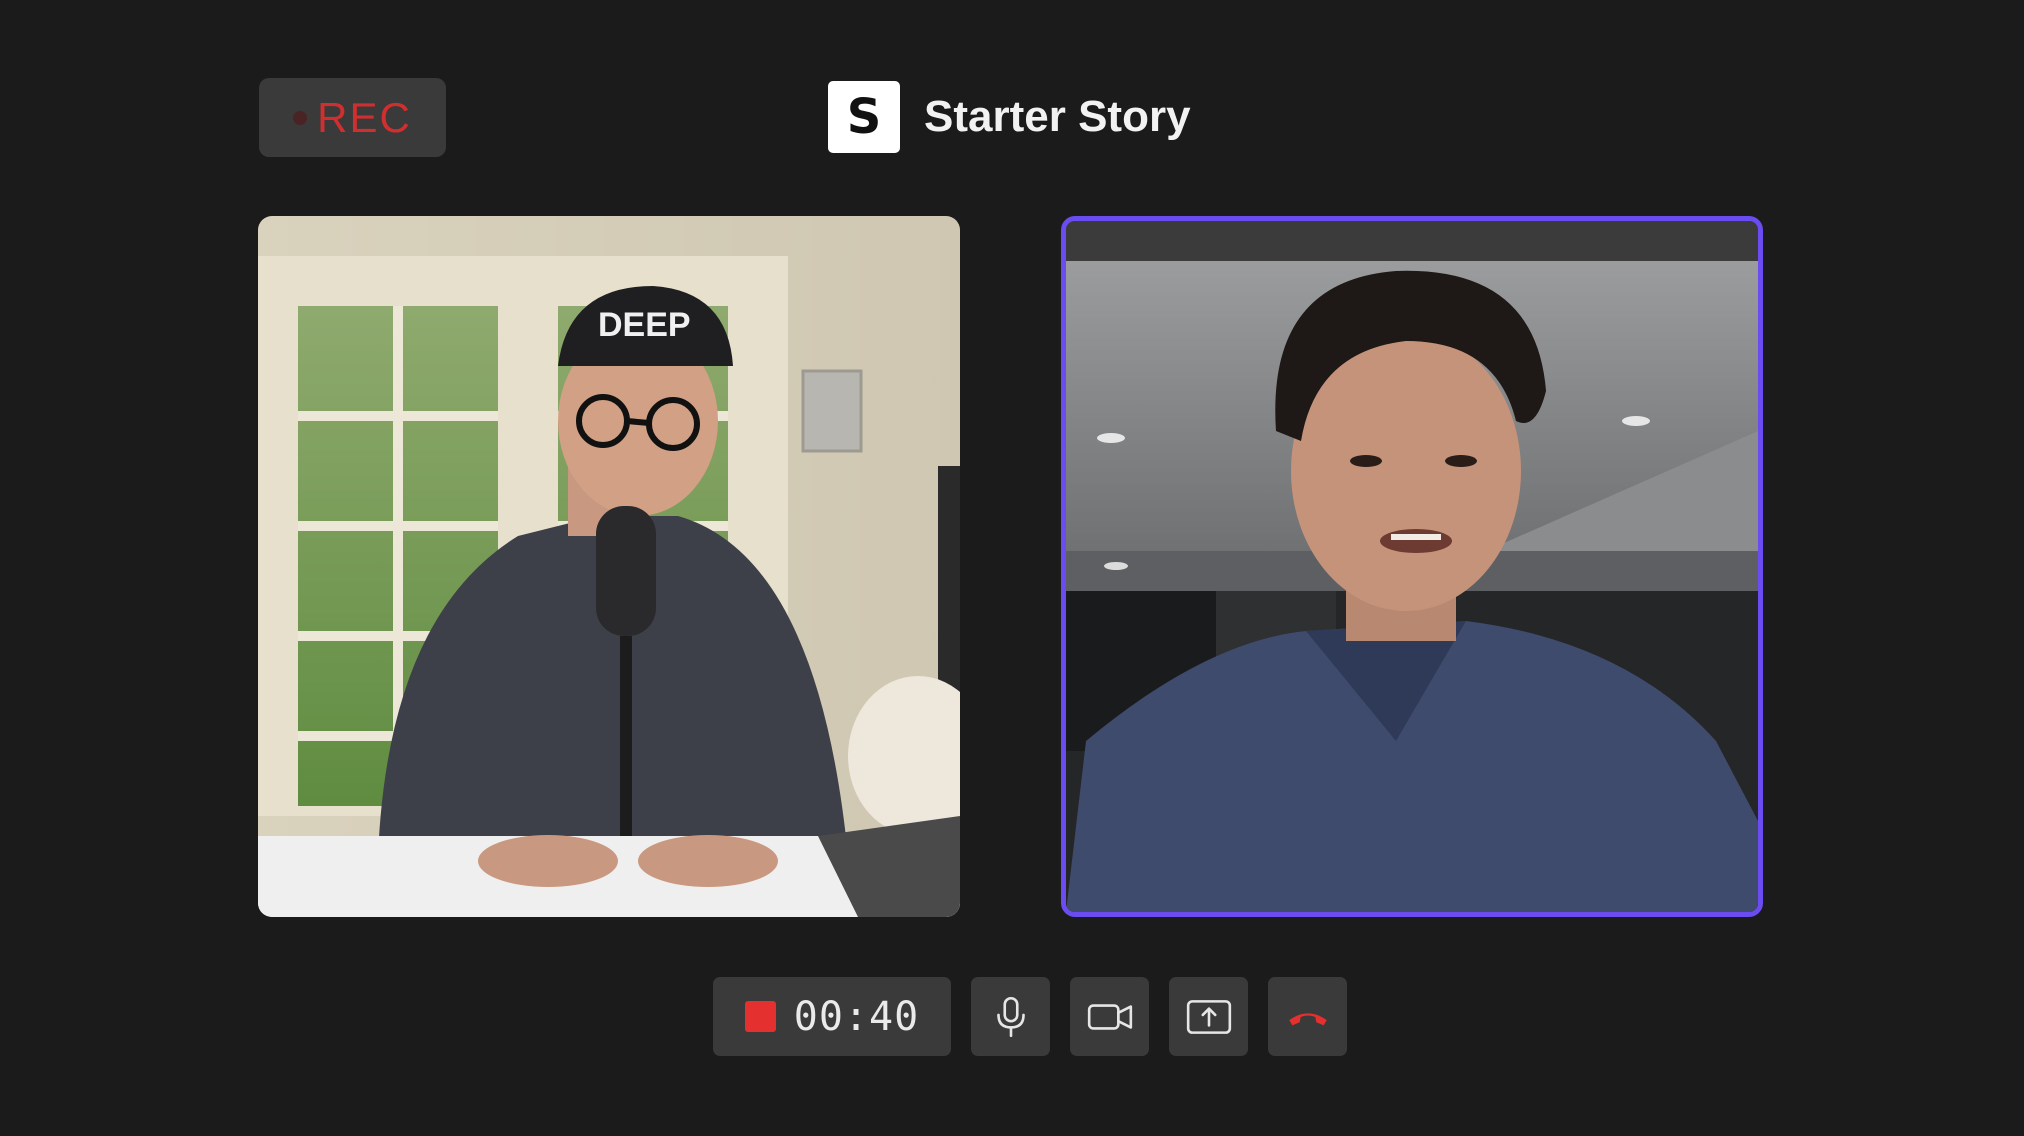 Image resolution: width=2024 pixels, height=1136 pixels. I want to click on camera-icon, so click(1109, 1016).